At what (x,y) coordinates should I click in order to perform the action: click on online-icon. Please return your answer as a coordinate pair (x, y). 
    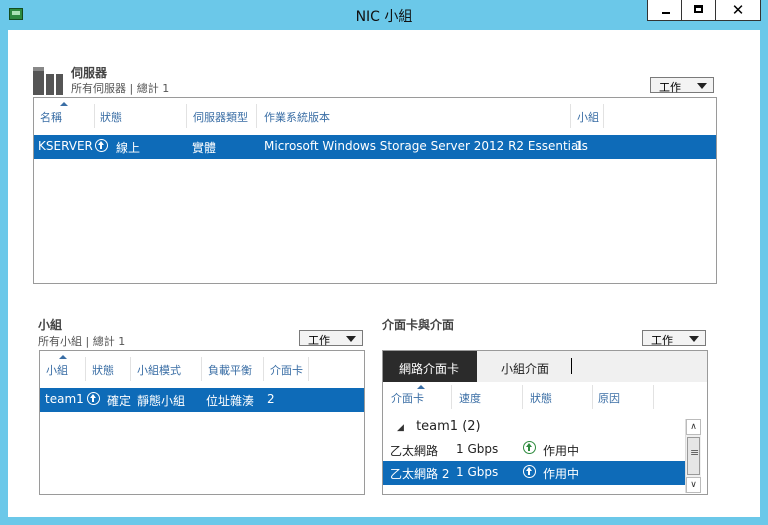
    Looking at the image, I should click on (101, 146).